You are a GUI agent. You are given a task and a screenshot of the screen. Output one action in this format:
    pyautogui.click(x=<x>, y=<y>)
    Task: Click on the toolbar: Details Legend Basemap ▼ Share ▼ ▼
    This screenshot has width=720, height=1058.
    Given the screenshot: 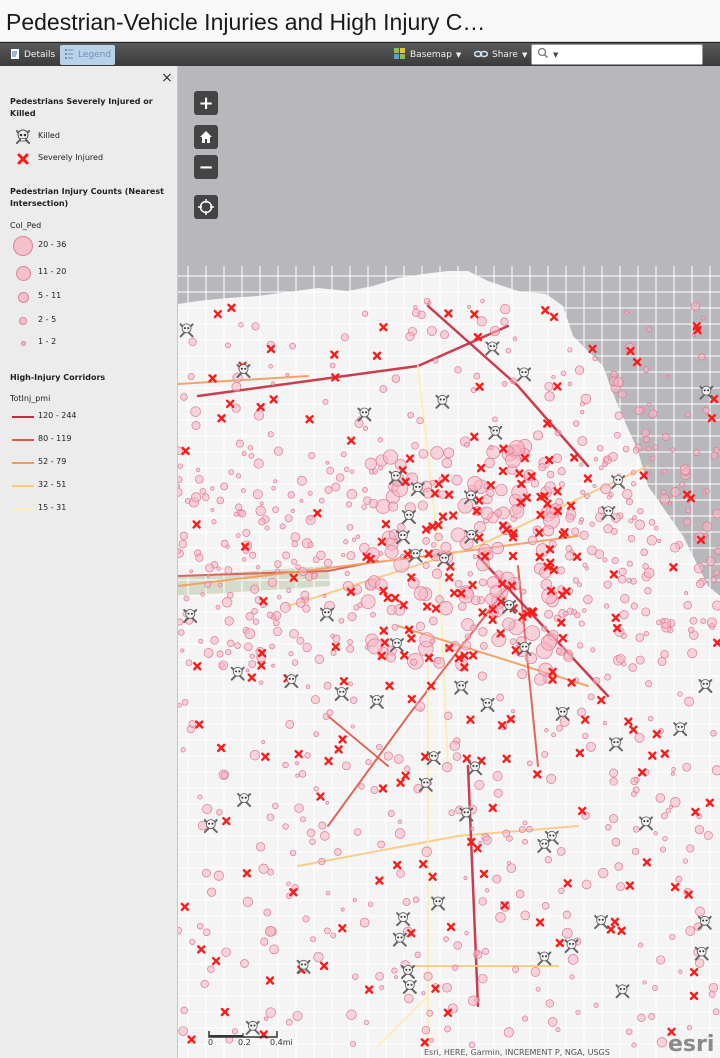 What is the action you would take?
    pyautogui.click(x=360, y=54)
    